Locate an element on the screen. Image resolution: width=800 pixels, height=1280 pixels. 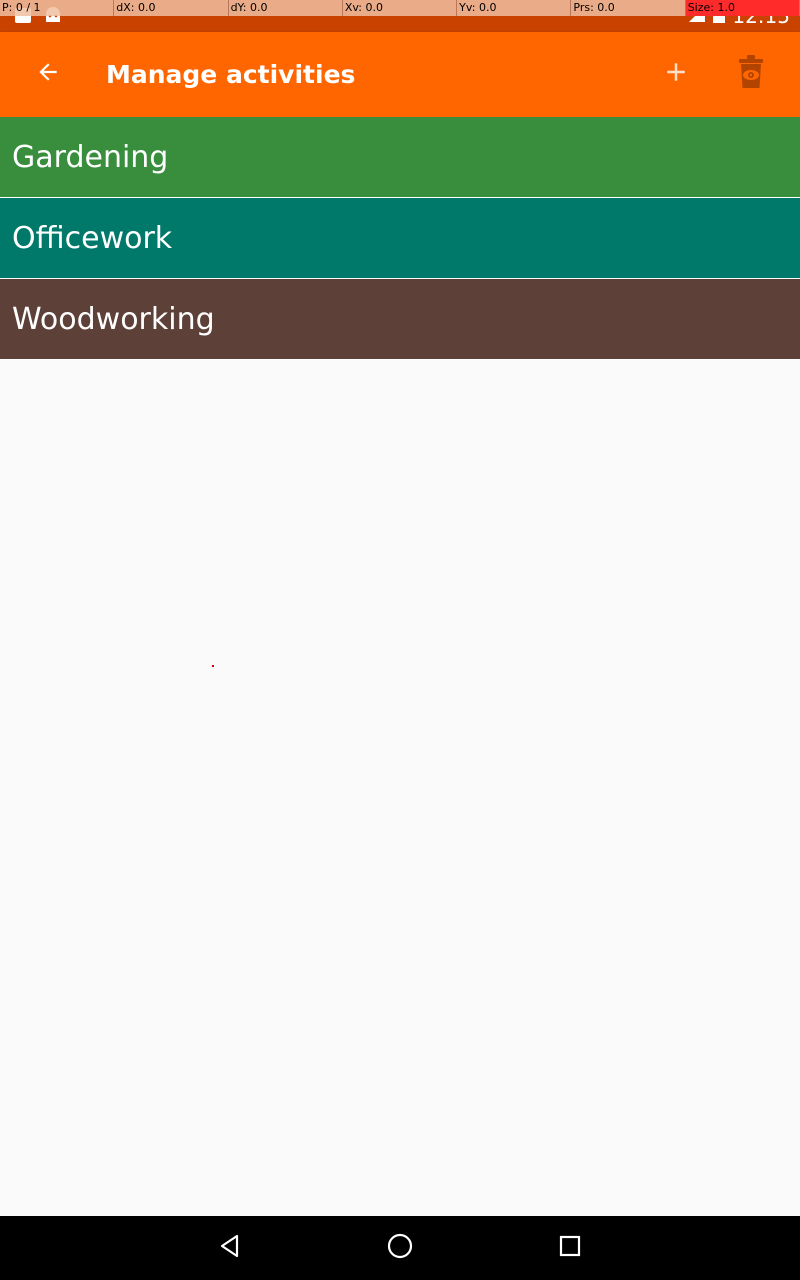
page-title: Manage activities is located at coordinates (231, 74).